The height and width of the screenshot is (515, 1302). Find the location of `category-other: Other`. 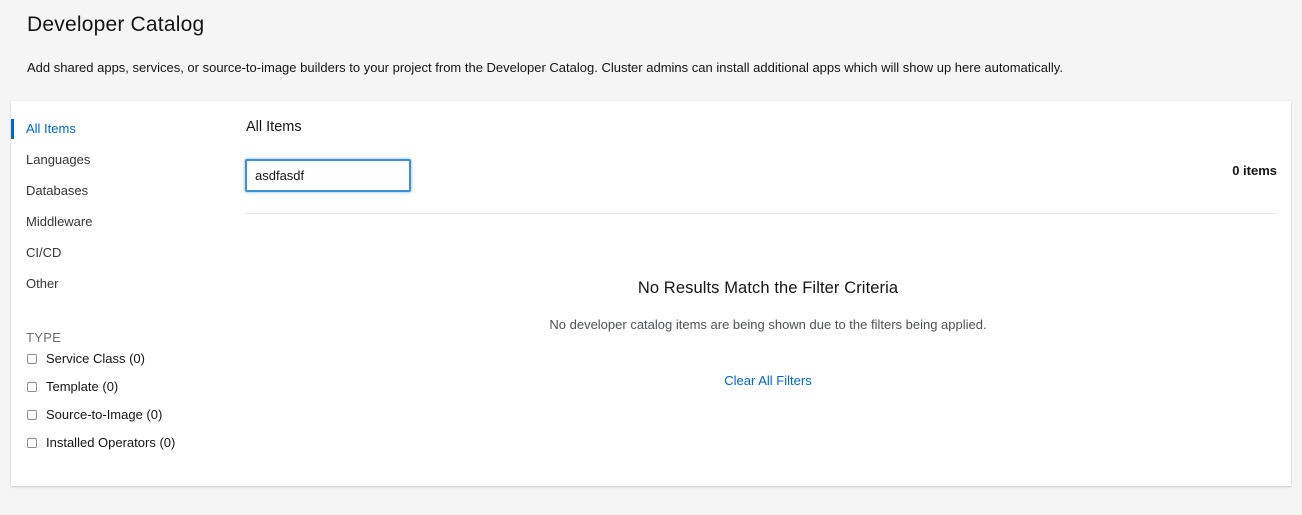

category-other: Other is located at coordinates (42, 283).